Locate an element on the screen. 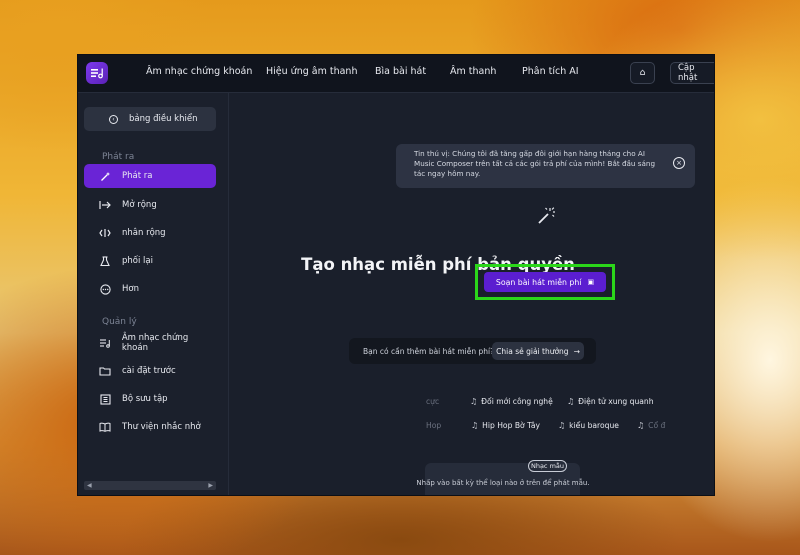 This screenshot has height=555, width=800. bank-button: ⌂ is located at coordinates (642, 73).